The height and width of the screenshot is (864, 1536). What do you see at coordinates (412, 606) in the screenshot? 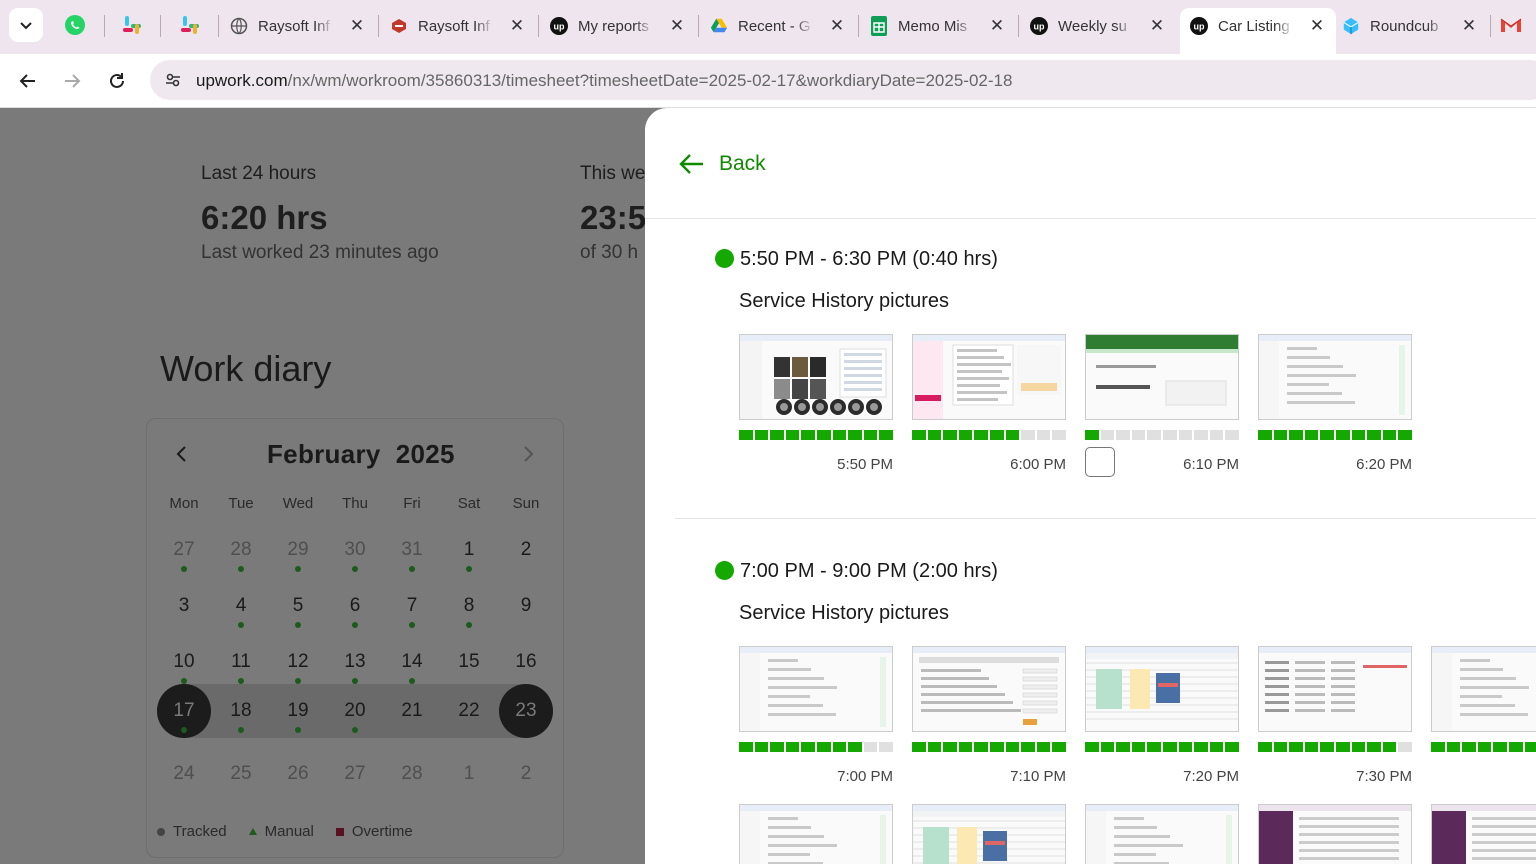
I see `calendar-day: 7` at bounding box center [412, 606].